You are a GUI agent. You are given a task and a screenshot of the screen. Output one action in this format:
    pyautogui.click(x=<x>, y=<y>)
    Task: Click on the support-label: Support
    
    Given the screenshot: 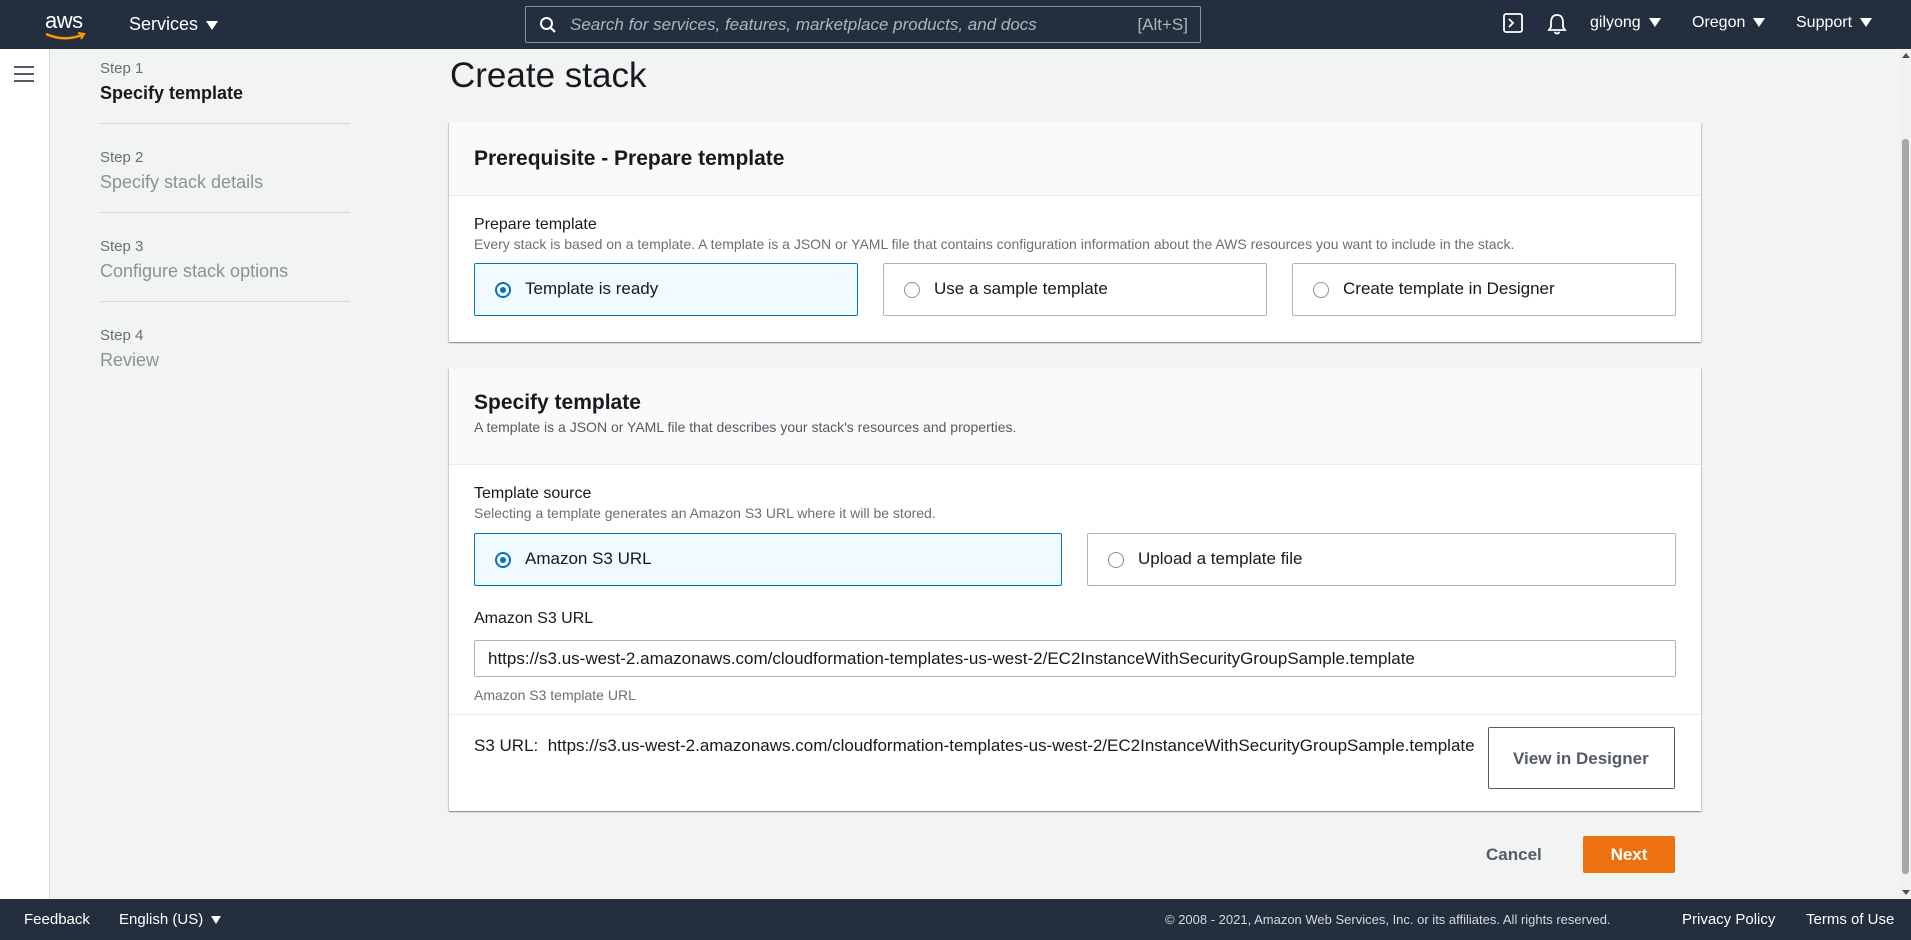 What is the action you would take?
    pyautogui.click(x=1824, y=22)
    